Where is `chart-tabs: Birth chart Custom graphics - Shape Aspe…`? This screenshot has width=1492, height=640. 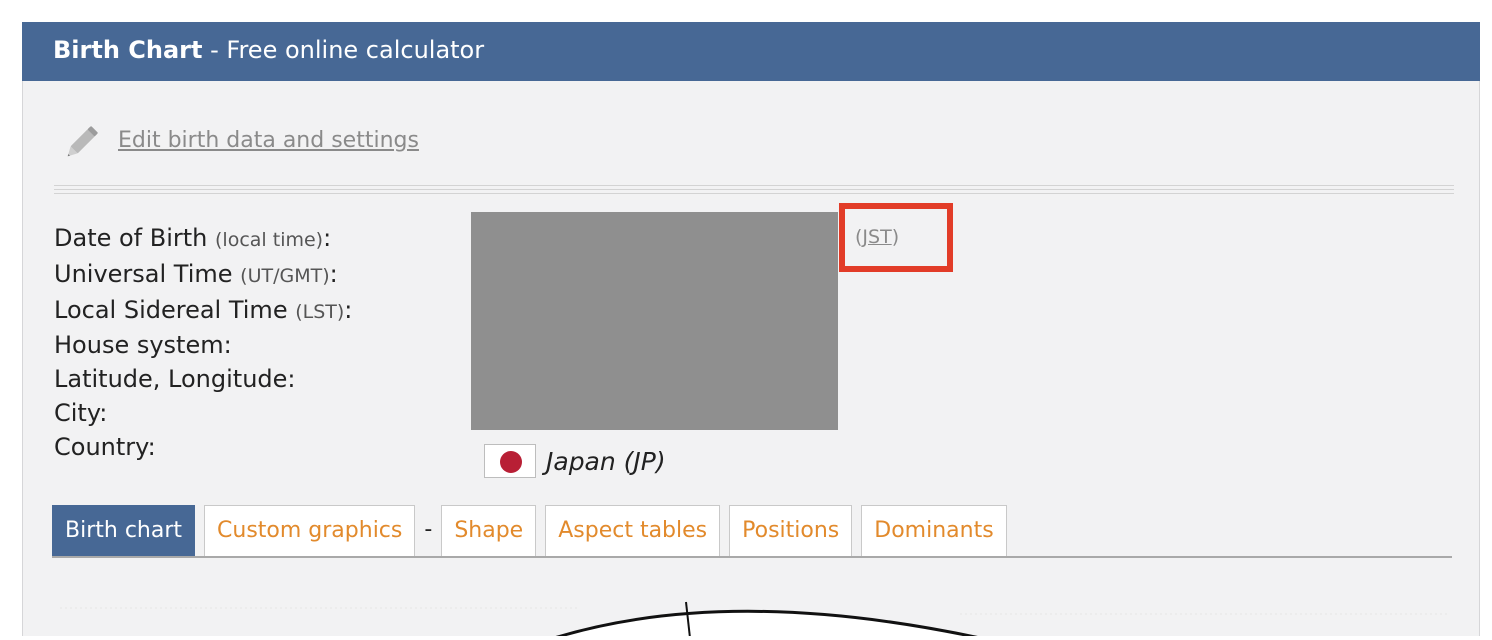
chart-tabs: Birth chart Custom graphics - Shape Aspe… is located at coordinates (534, 531).